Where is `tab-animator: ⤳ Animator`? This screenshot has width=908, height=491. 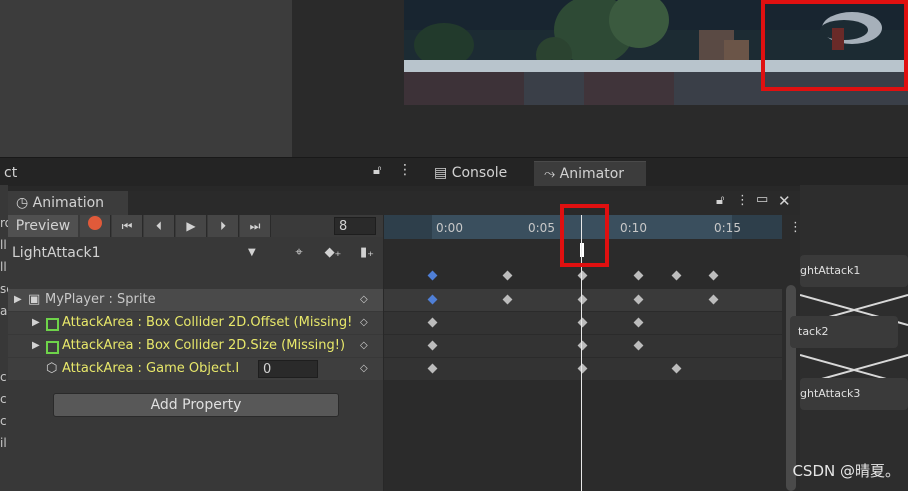 tab-animator: ⤳ Animator is located at coordinates (590, 173).